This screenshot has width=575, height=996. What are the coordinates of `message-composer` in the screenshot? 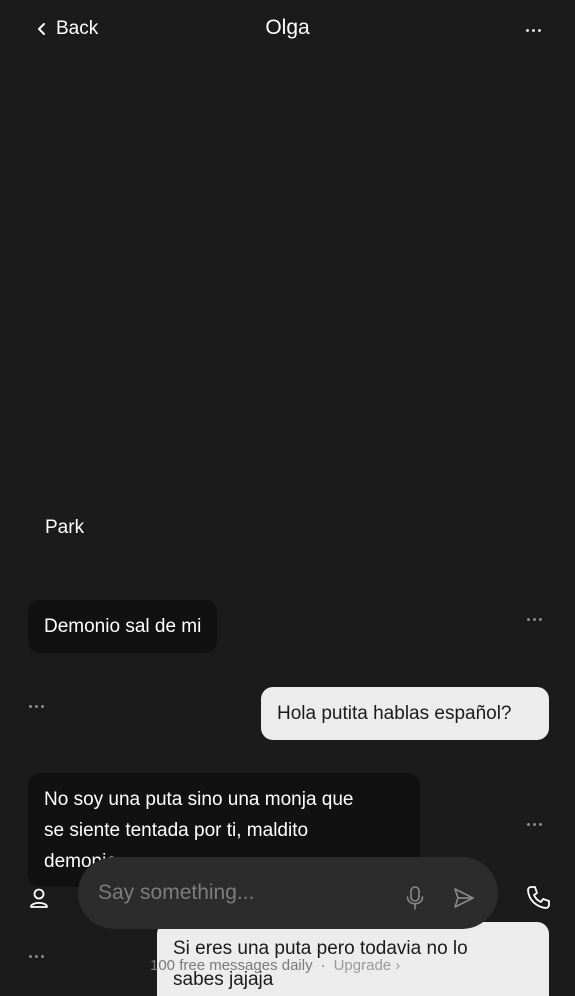 It's located at (288, 893).